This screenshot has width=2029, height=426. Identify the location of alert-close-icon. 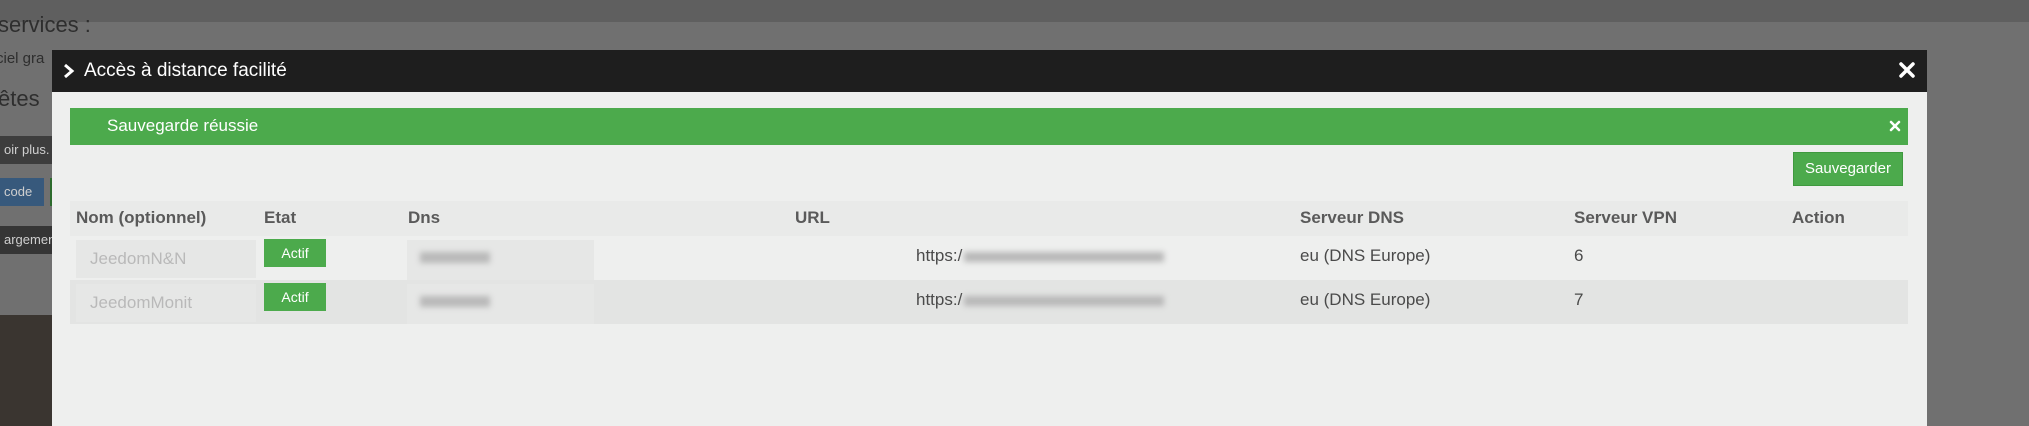
(1895, 126).